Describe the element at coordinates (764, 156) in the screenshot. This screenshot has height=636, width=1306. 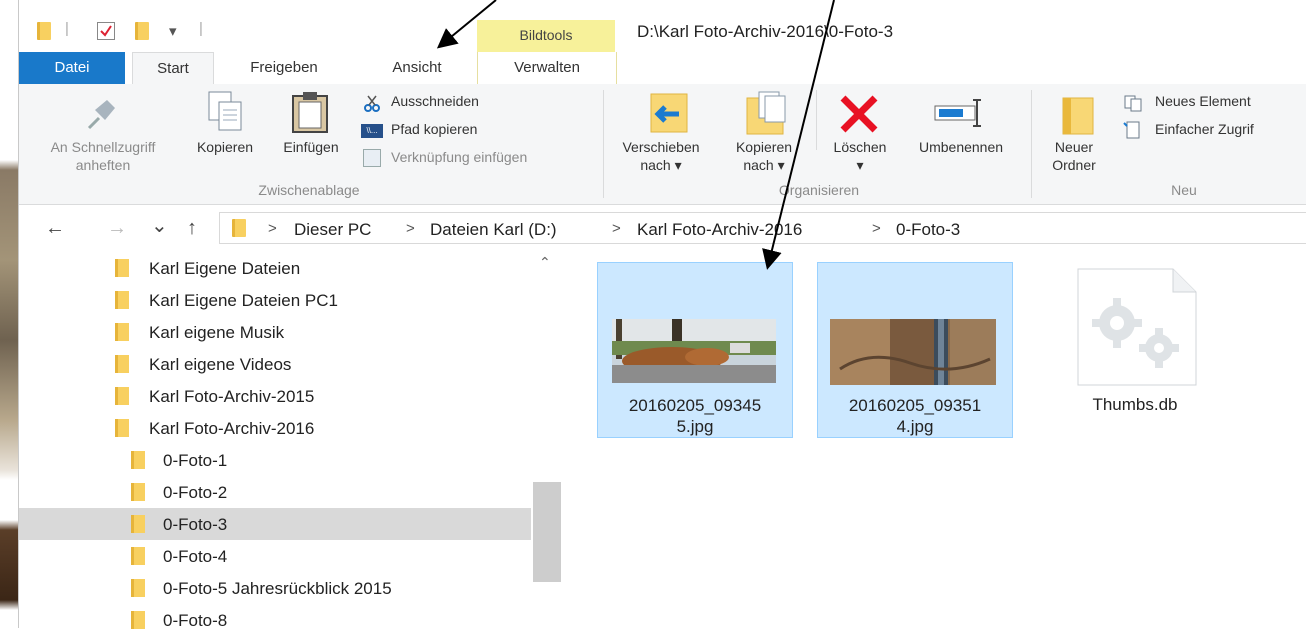
I see `copy-to-button: Kopieren nach ▾` at that location.